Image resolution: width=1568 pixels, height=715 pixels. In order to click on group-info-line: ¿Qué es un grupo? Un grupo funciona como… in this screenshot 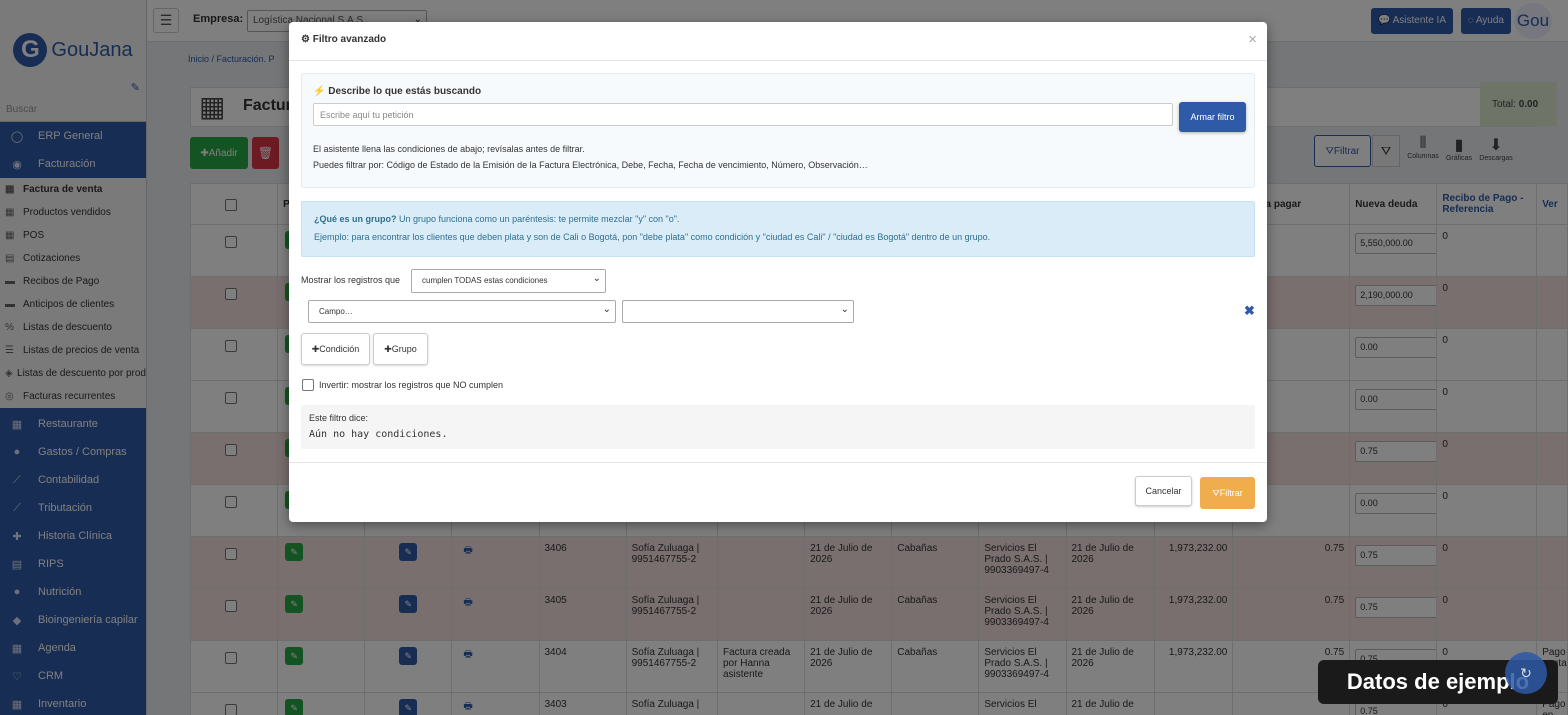, I will do `click(496, 219)`.